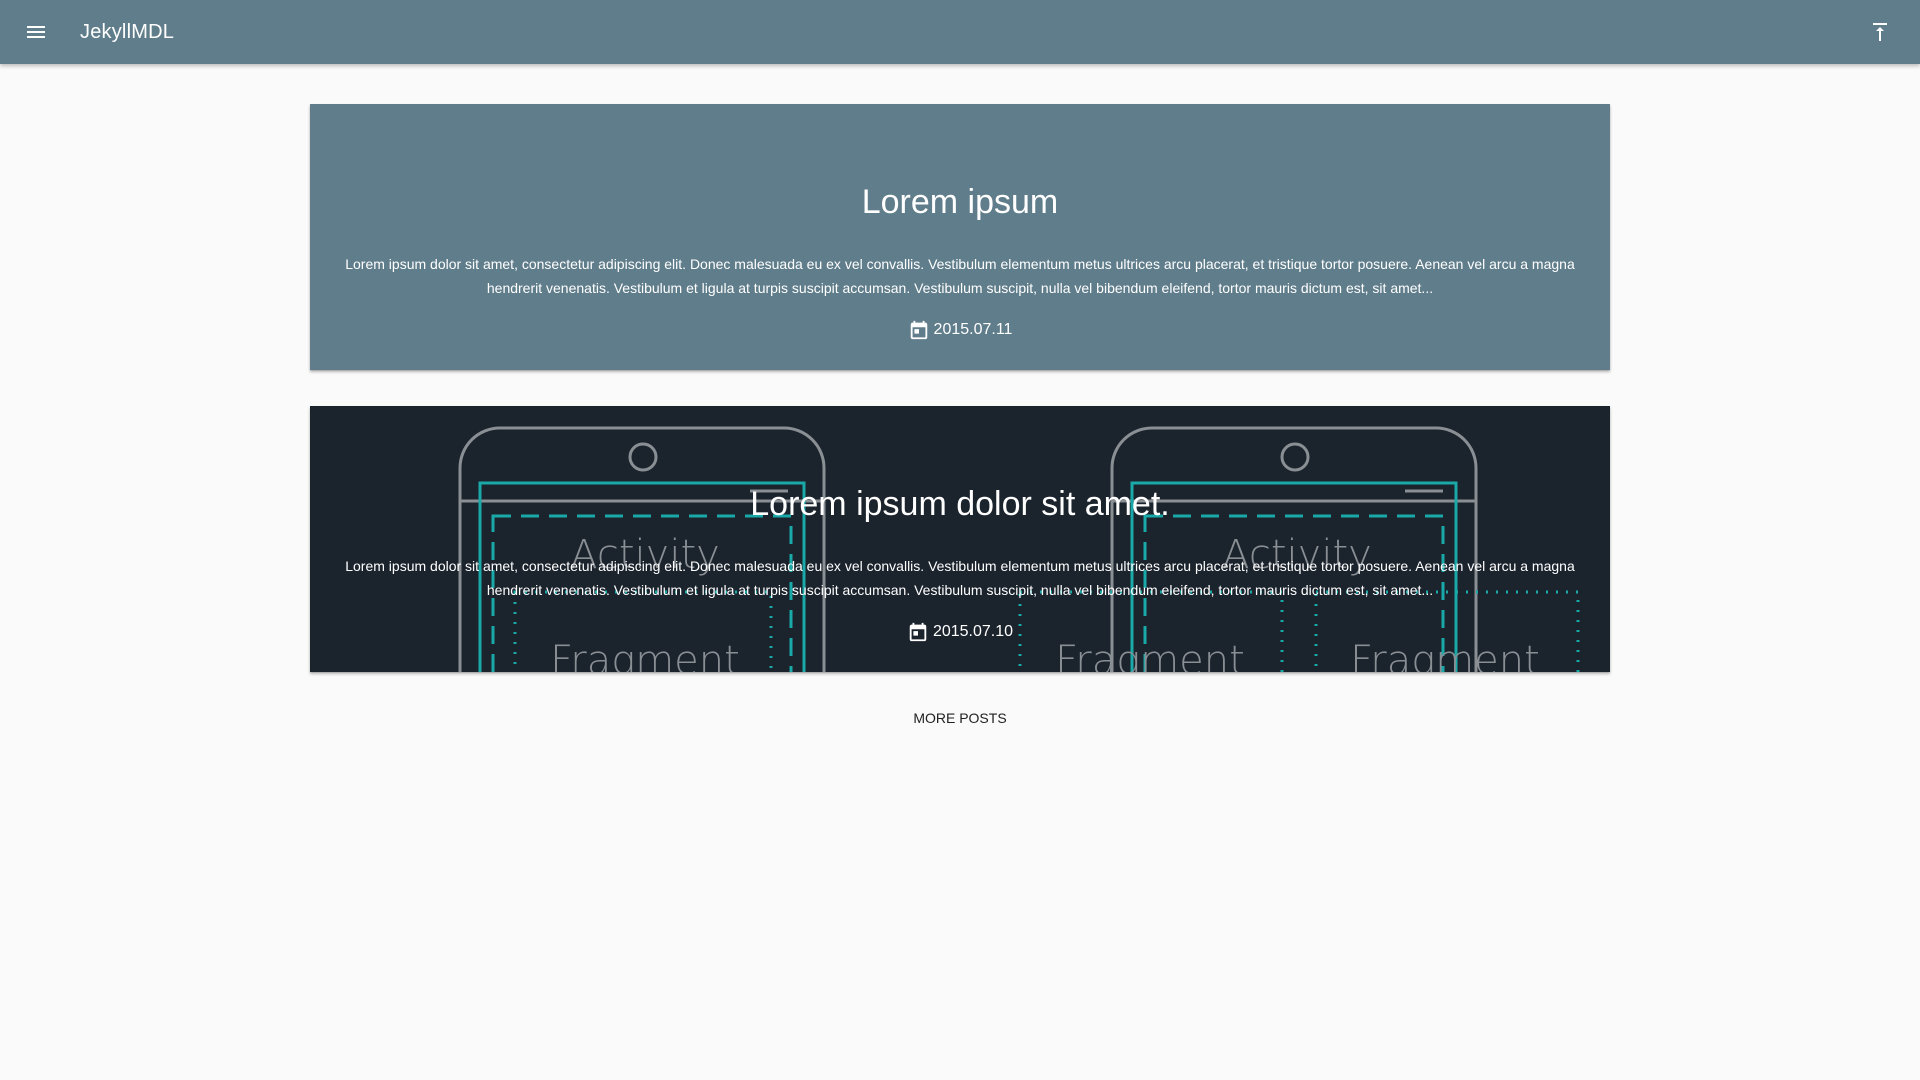  Describe the element at coordinates (973, 631) in the screenshot. I see `post-date-text: 2015.07.10` at that location.